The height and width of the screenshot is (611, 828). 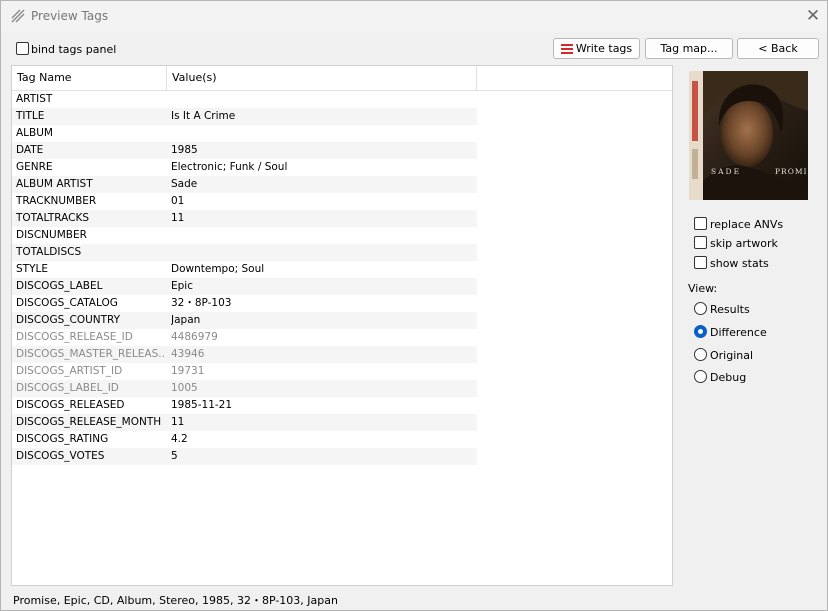 What do you see at coordinates (184, 150) in the screenshot?
I see `tag-value-cell: 1985` at bounding box center [184, 150].